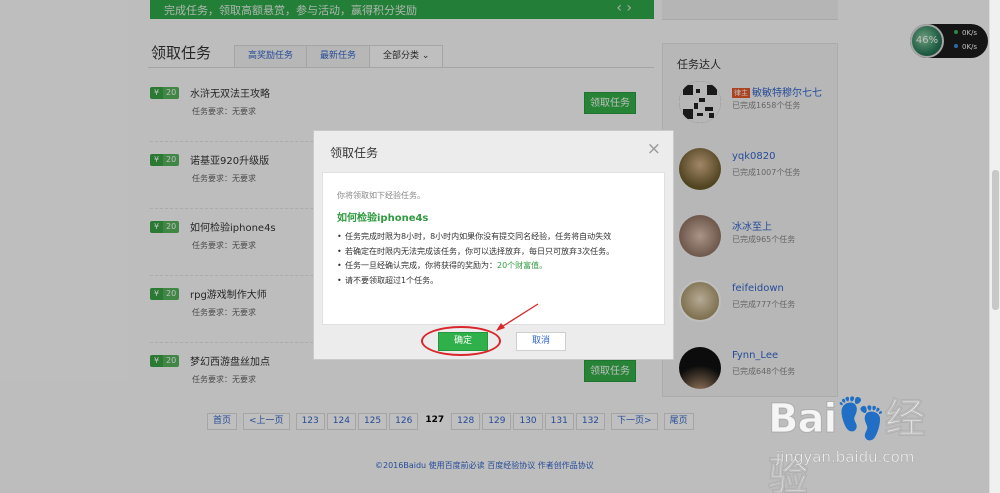 This screenshot has width=1000, height=493. What do you see at coordinates (354, 153) in the screenshot?
I see `dialog-title: 领取任务` at bounding box center [354, 153].